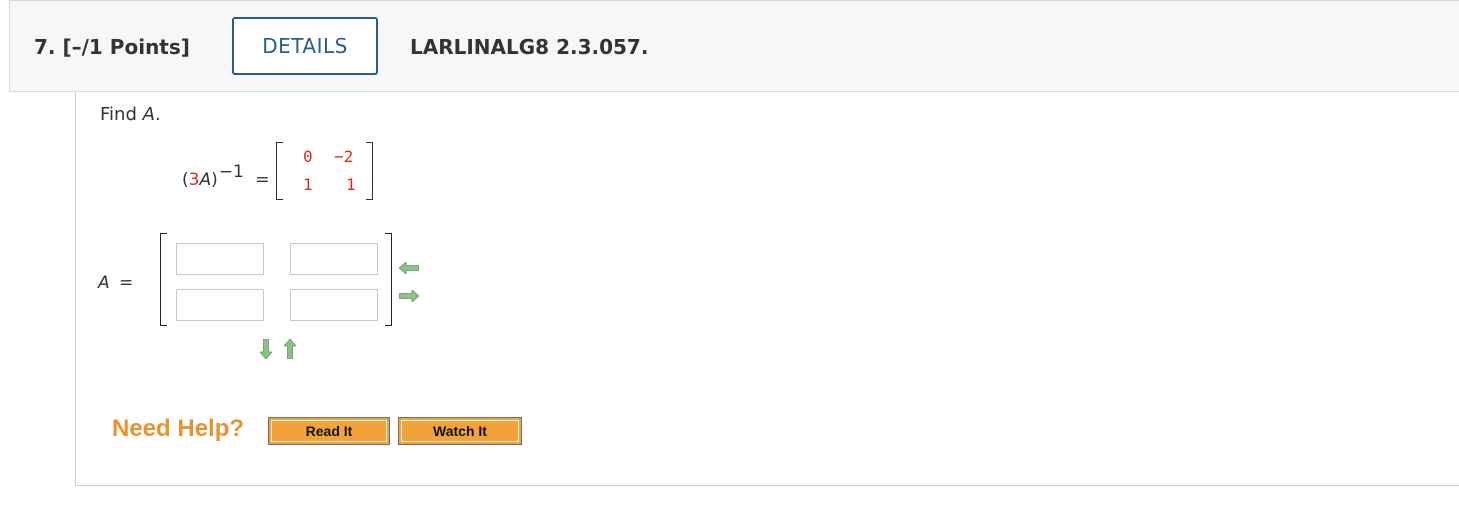 Image resolution: width=1459 pixels, height=529 pixels. Describe the element at coordinates (178, 428) in the screenshot. I see `need-help-label: Need Help?` at that location.